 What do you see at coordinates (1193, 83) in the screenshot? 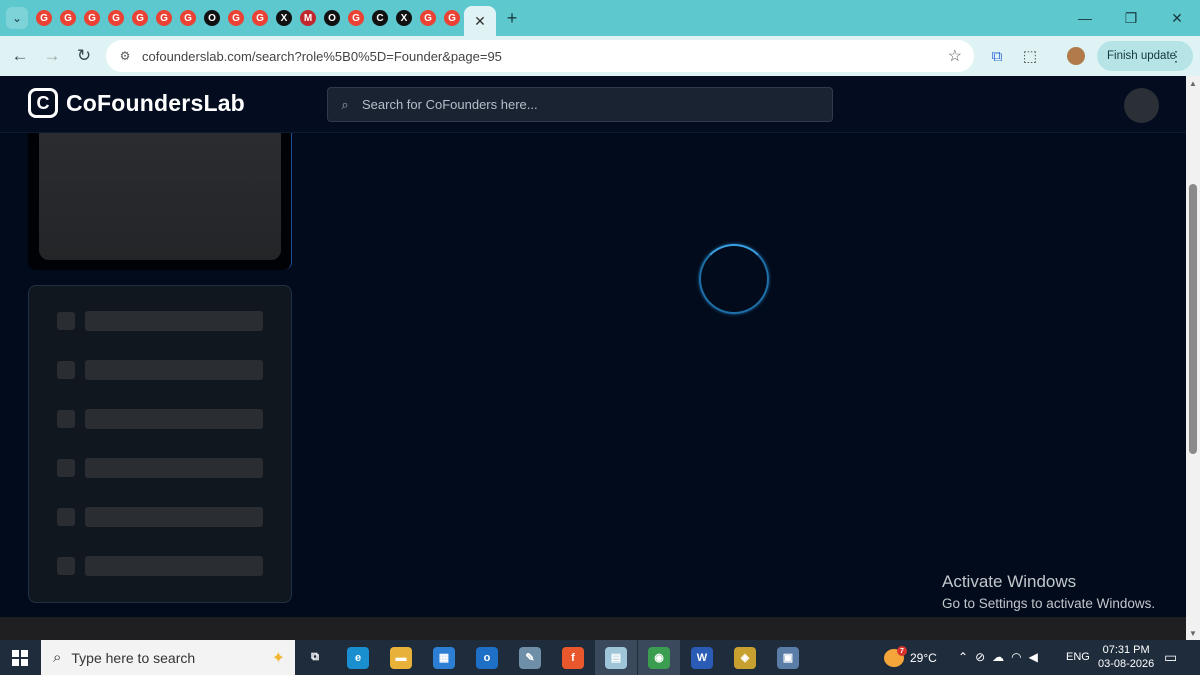
I see `scroll-up-arrow-icon: ▲` at bounding box center [1193, 83].